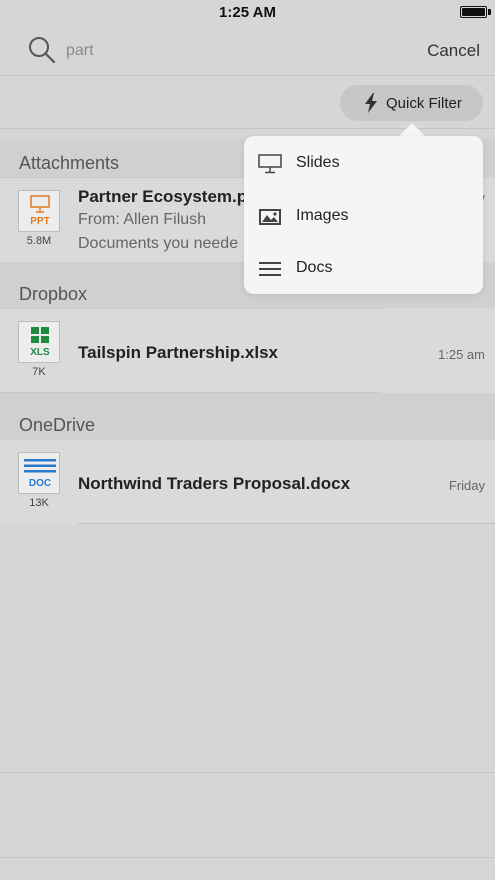 The width and height of the screenshot is (495, 880). What do you see at coordinates (247, 103) in the screenshot?
I see `filter-row: Quick Filter` at bounding box center [247, 103].